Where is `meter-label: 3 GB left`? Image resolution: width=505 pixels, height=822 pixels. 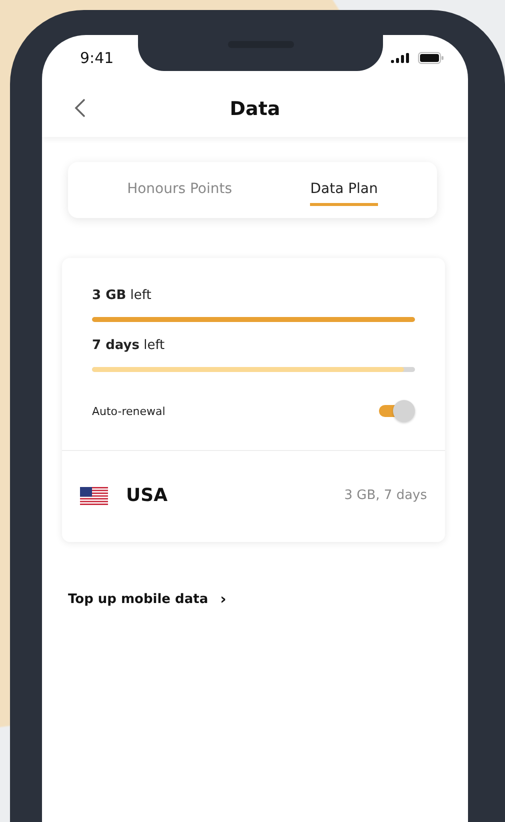 meter-label: 3 GB left is located at coordinates (122, 295).